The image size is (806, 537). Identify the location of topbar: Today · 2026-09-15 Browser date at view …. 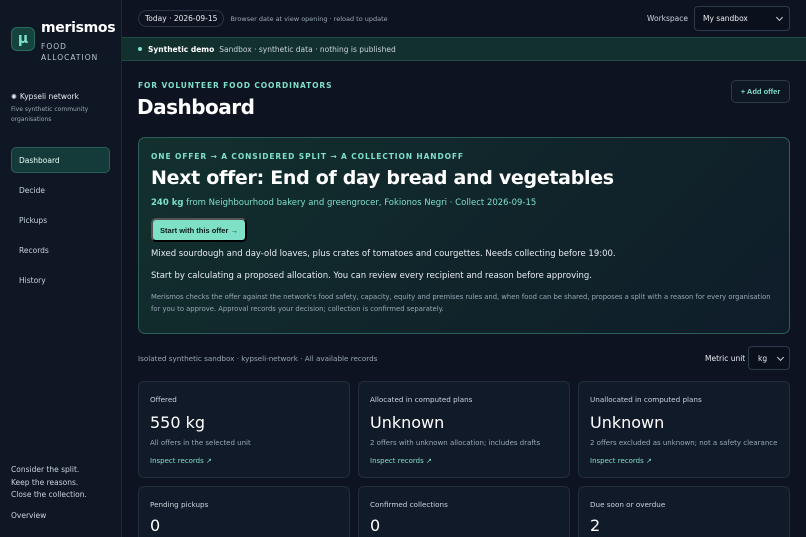
(464, 18).